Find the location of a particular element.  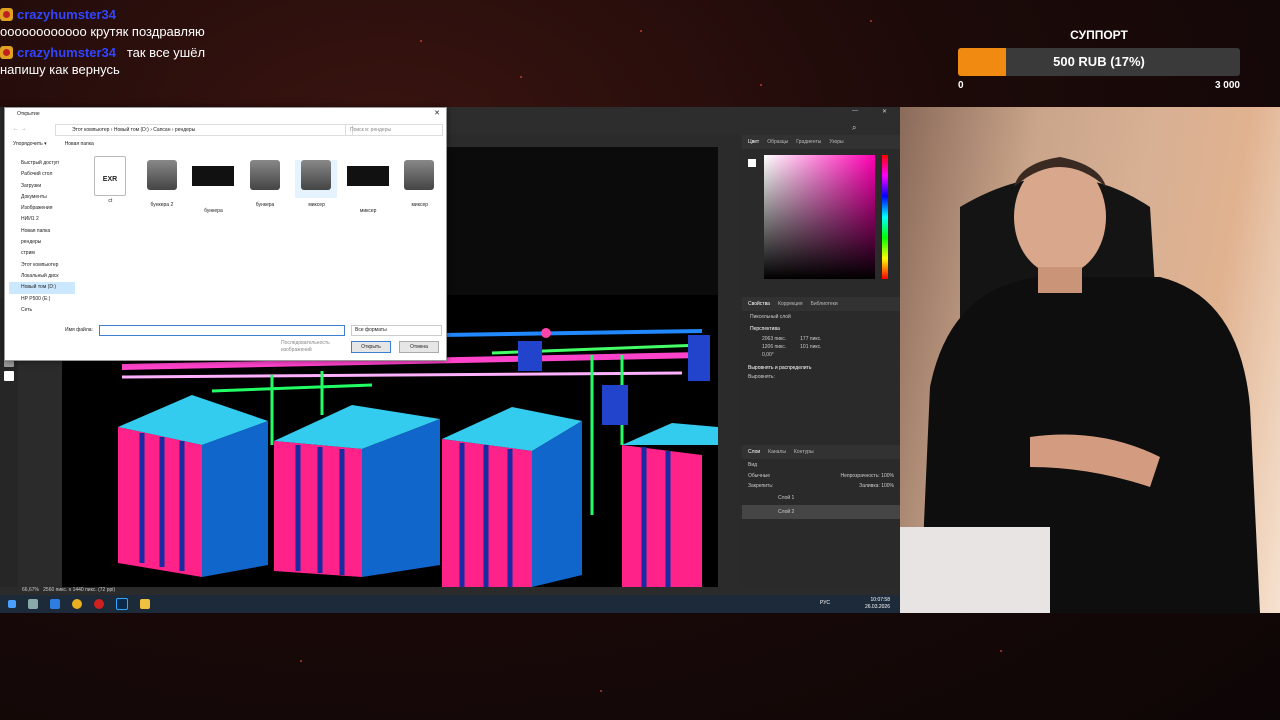

new-folder-button: Новая папка is located at coordinates (79, 144).